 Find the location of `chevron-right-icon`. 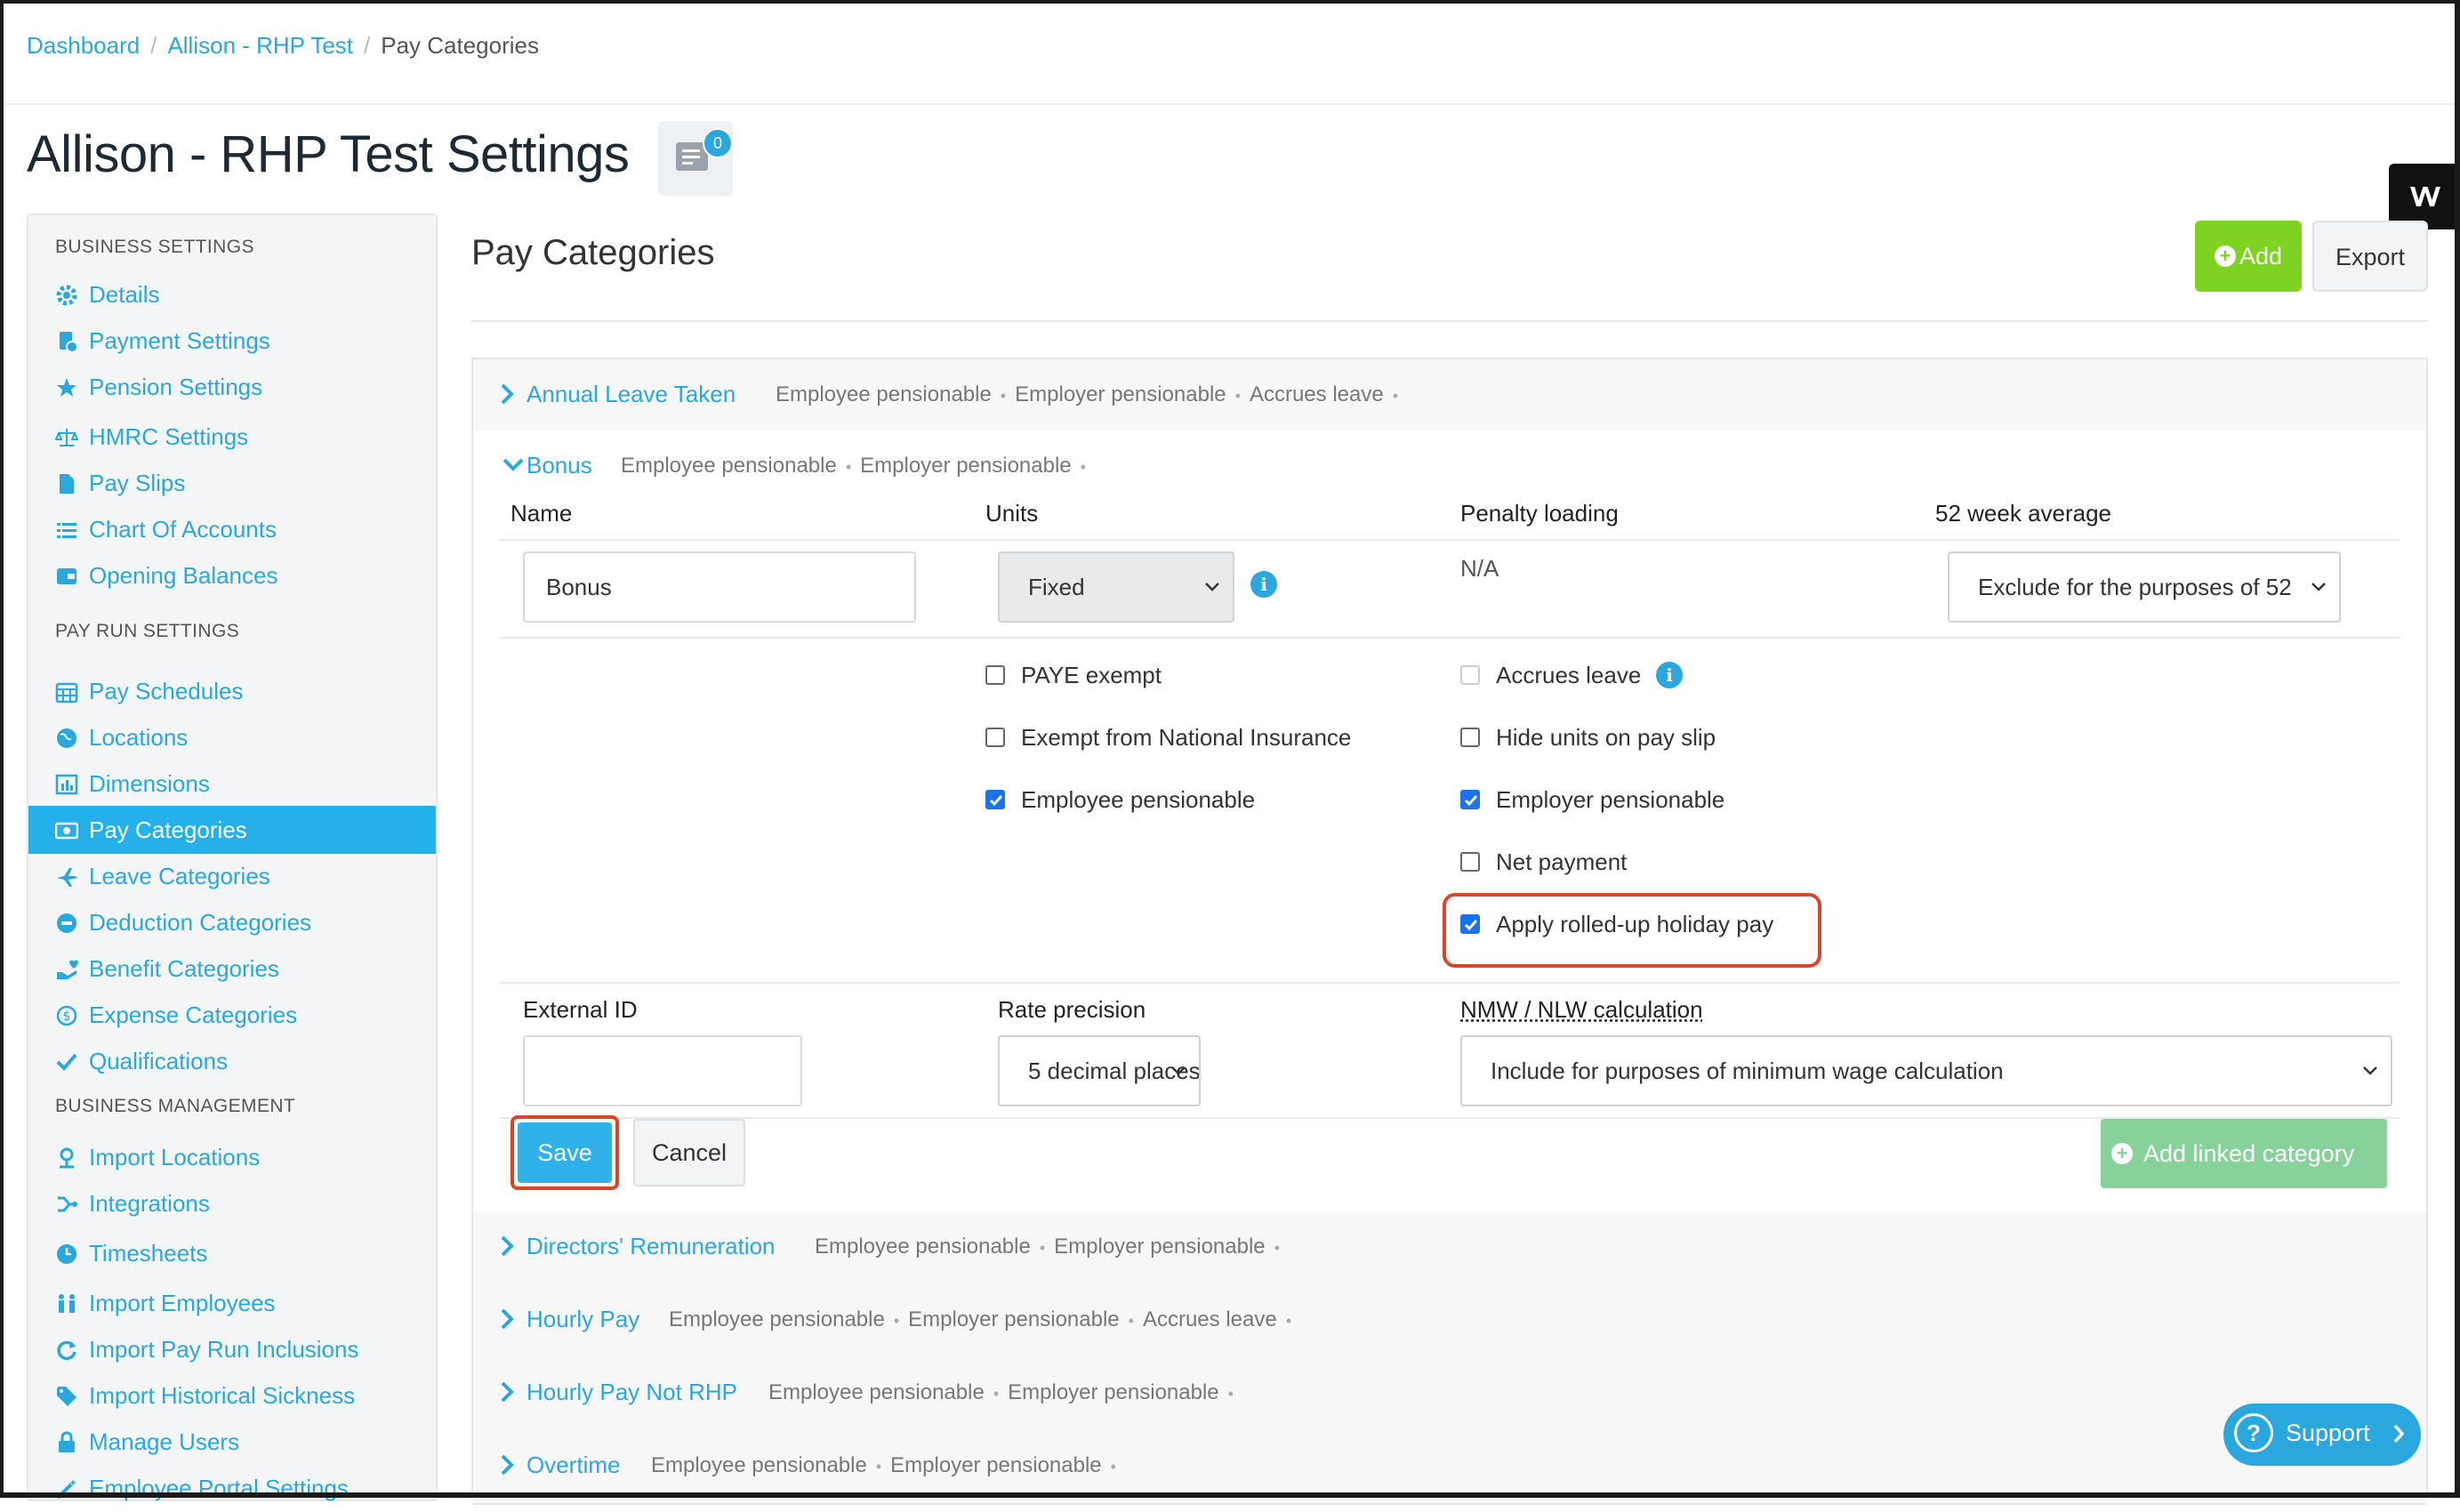

chevron-right-icon is located at coordinates (507, 1465).